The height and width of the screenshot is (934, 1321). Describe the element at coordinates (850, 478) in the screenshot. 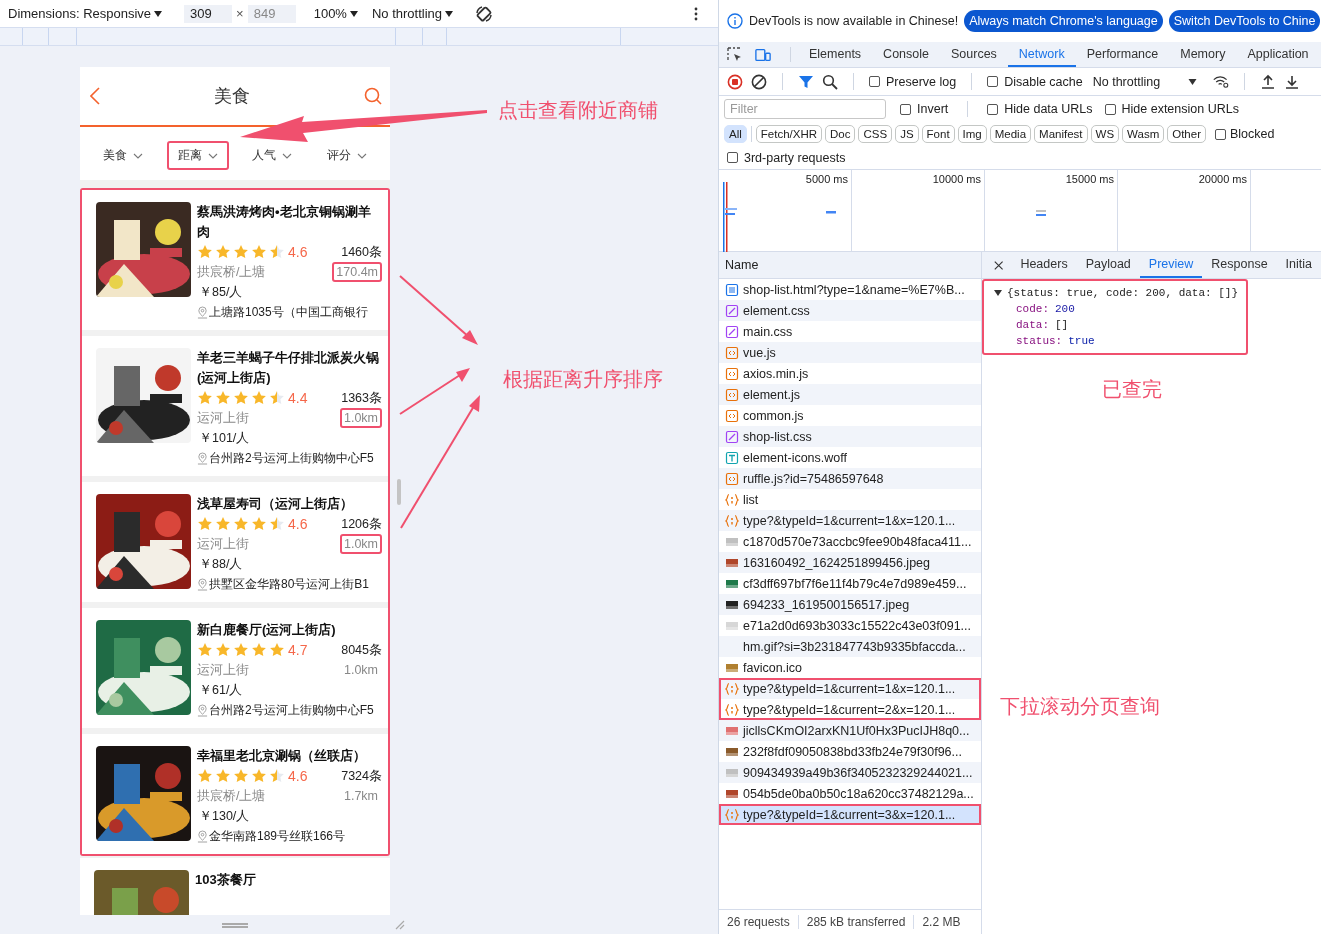

I see `request-row: ruffle.js?id=75486597648` at that location.